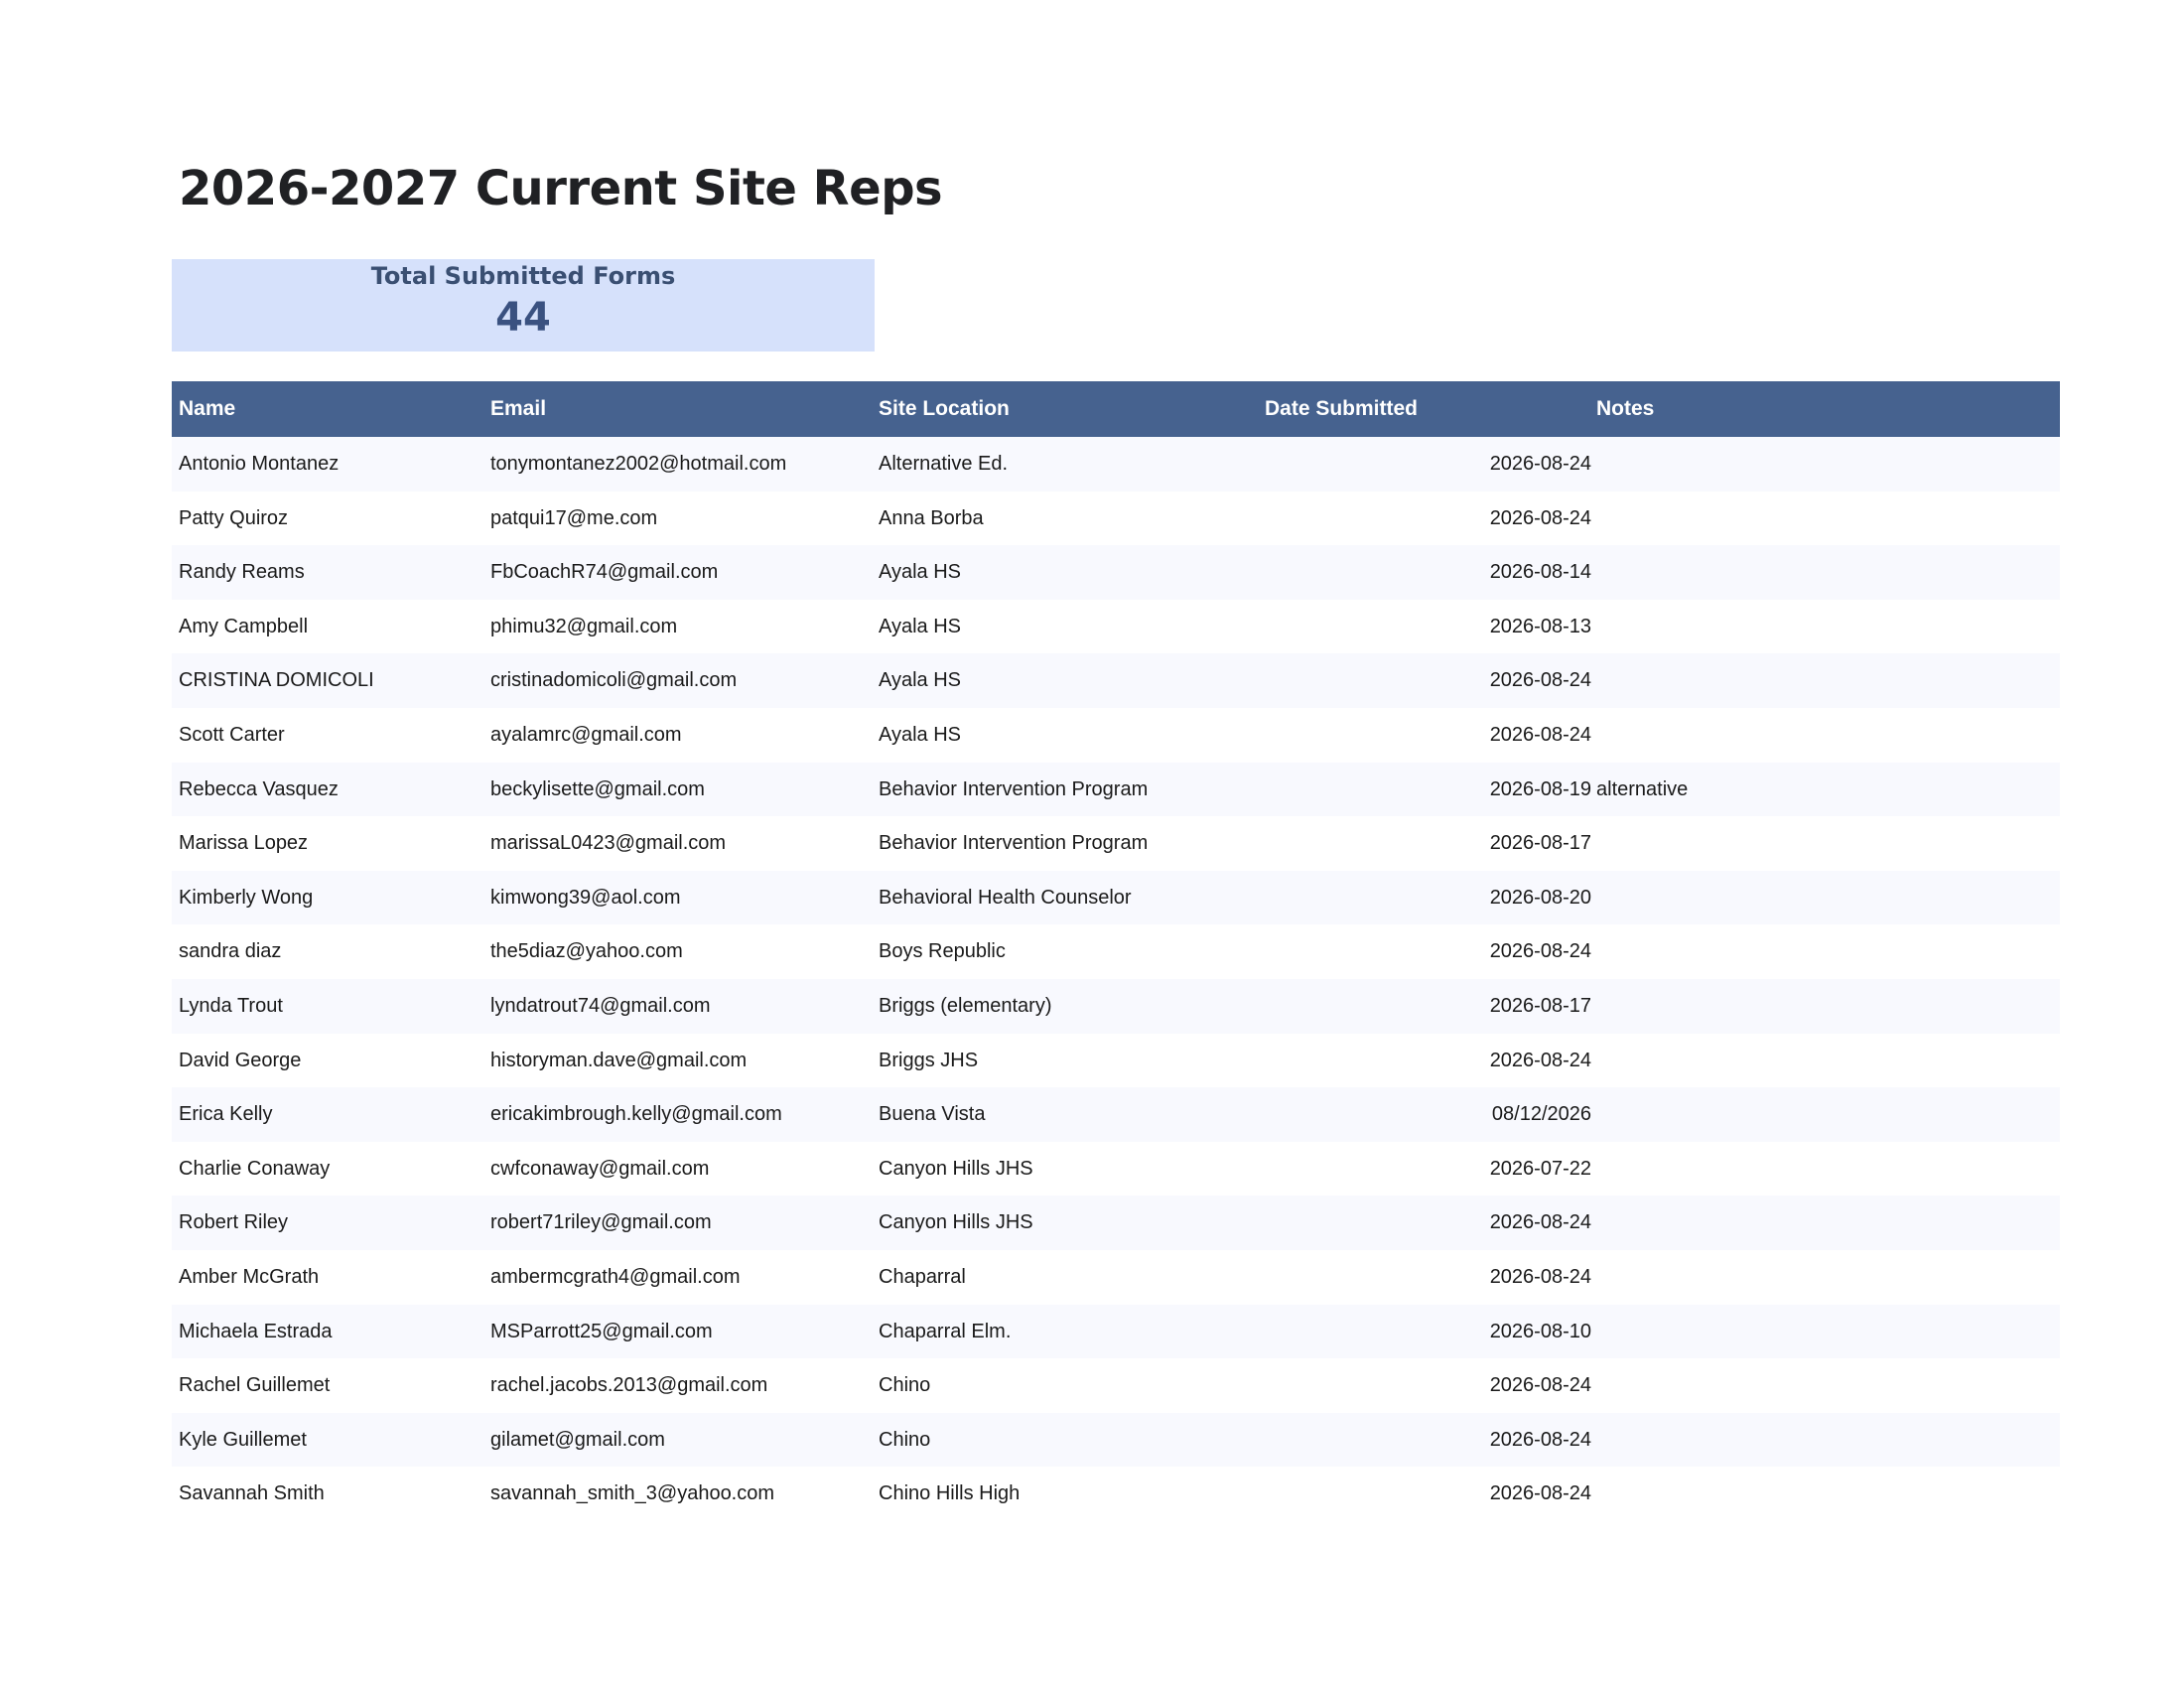 This screenshot has height=1688, width=2184. I want to click on cell-email: marissaL0423@gmail.com, so click(608, 843).